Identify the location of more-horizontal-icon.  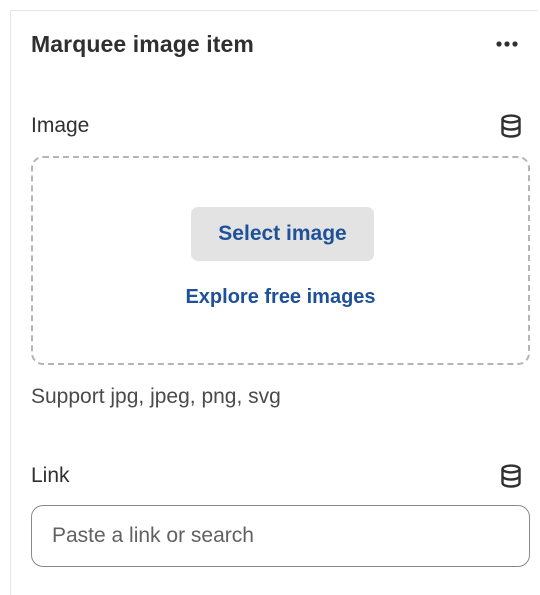
(507, 44).